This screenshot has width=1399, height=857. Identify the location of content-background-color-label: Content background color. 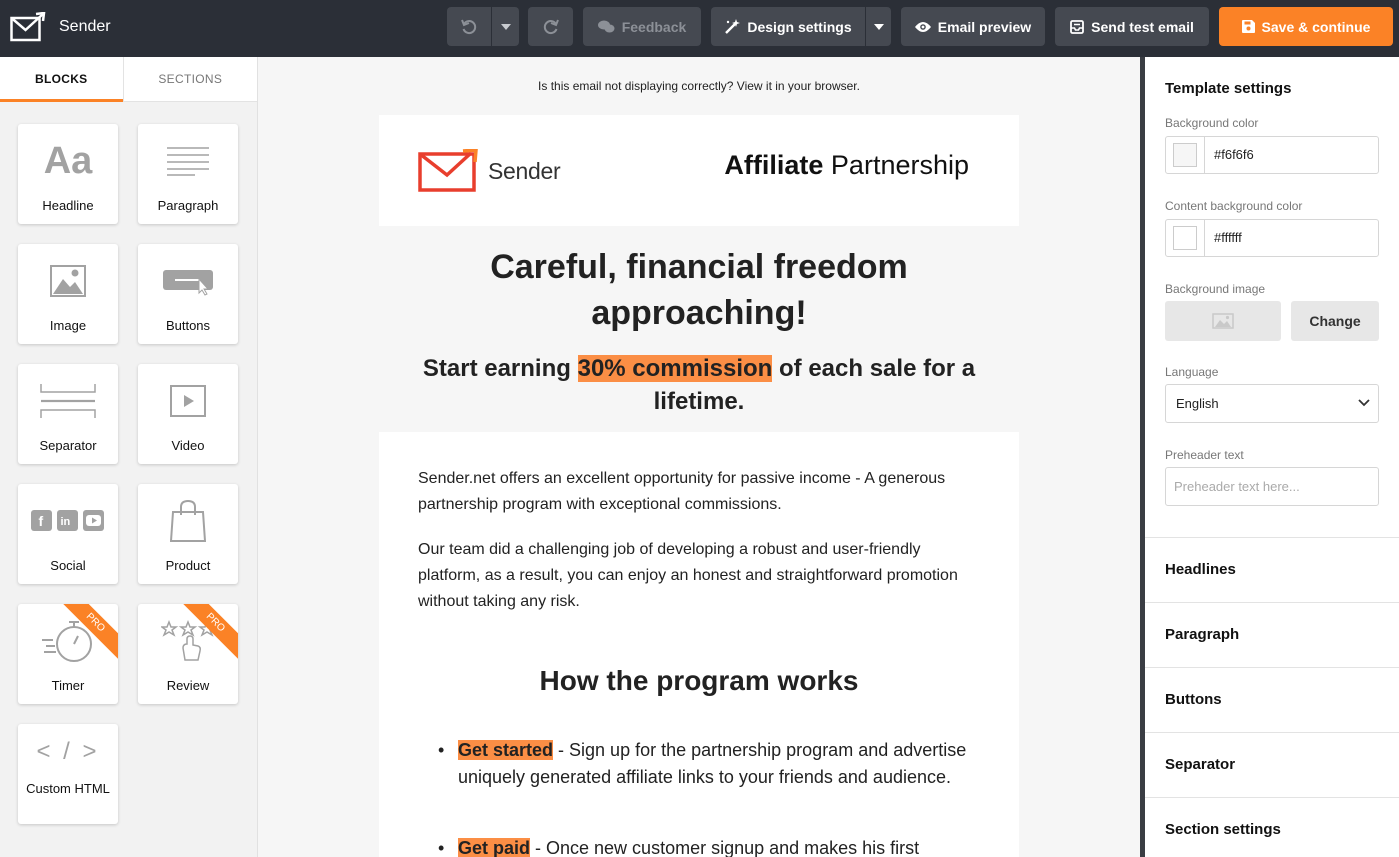
(1234, 206).